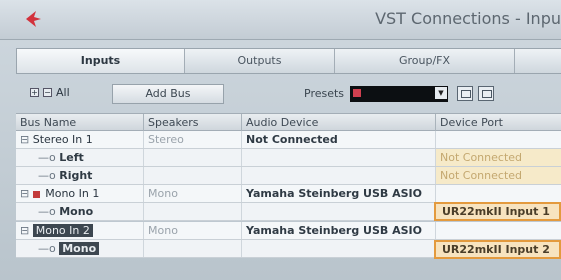 Image resolution: width=561 pixels, height=280 pixels. I want to click on all-label: All, so click(63, 92).